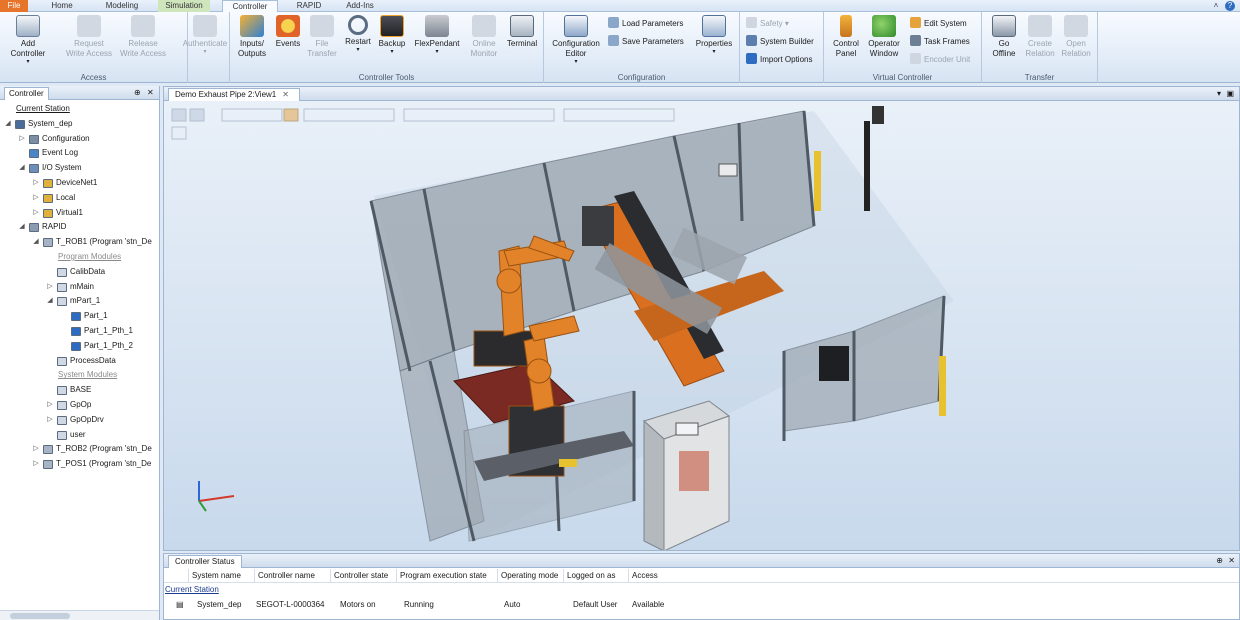 This screenshot has height=620, width=1240. What do you see at coordinates (184, 6) in the screenshot?
I see `tab-simulation: Simulation` at bounding box center [184, 6].